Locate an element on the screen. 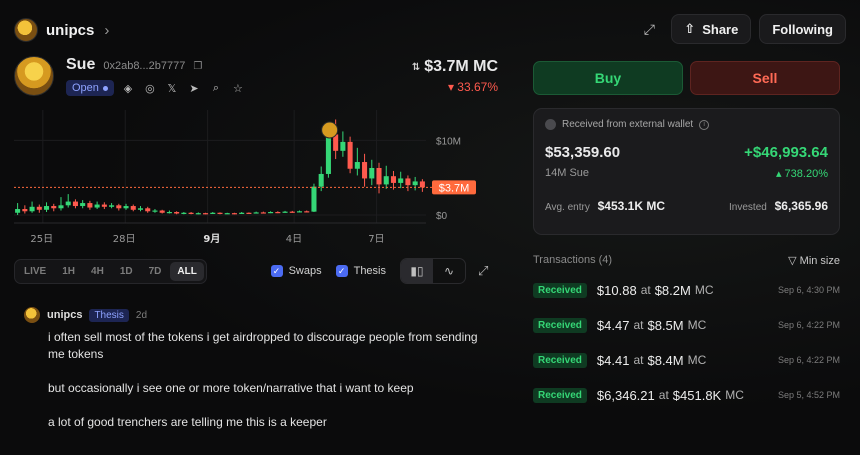  chart-type-toggle: ▮▯ ∿ is located at coordinates (433, 271).